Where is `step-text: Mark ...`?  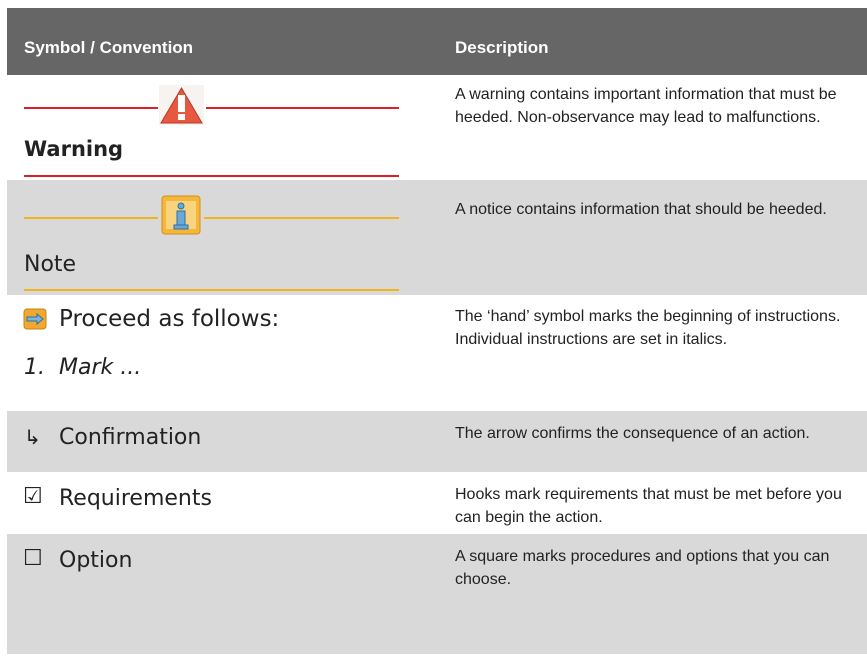 step-text: Mark ... is located at coordinates (100, 367).